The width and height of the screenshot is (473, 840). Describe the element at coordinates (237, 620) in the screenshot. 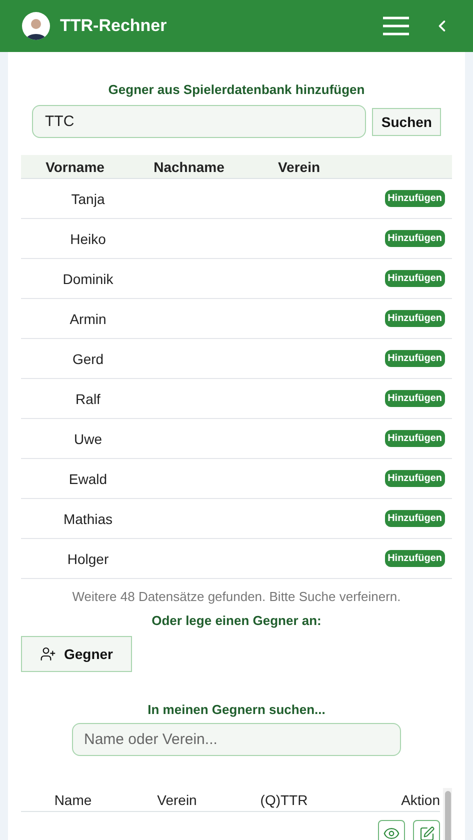

I see `section-heading: Oder lege einen Gegner an:` at that location.